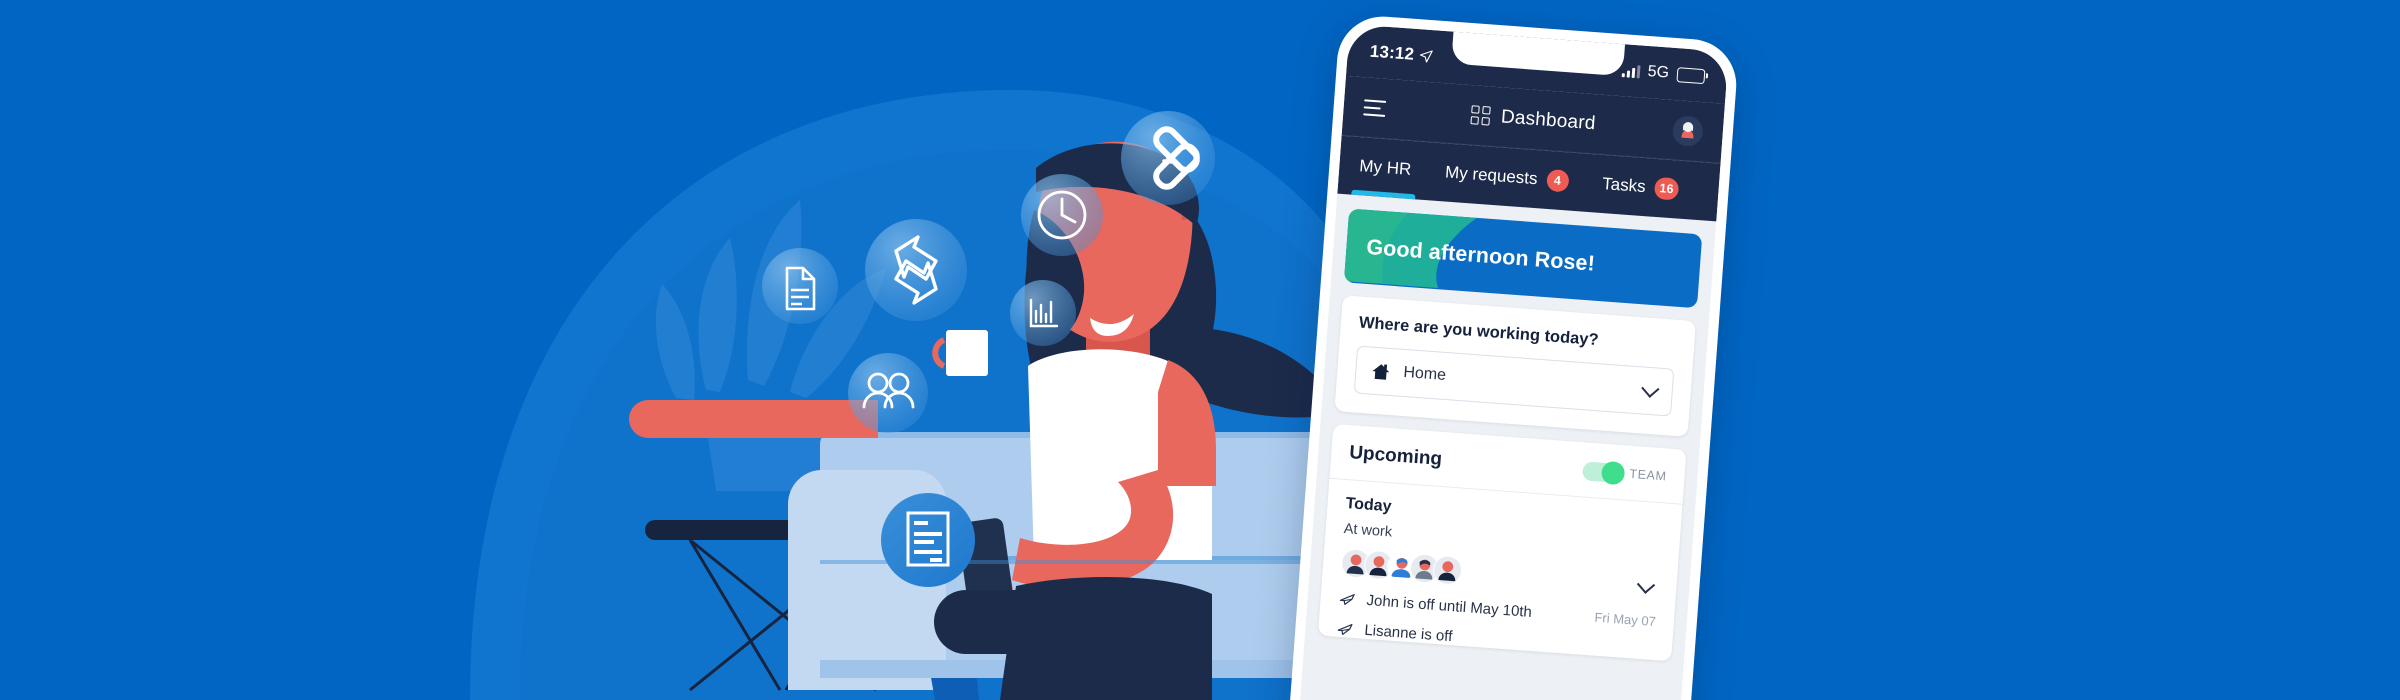  I want to click on document-large-icon-bubble, so click(928, 540).